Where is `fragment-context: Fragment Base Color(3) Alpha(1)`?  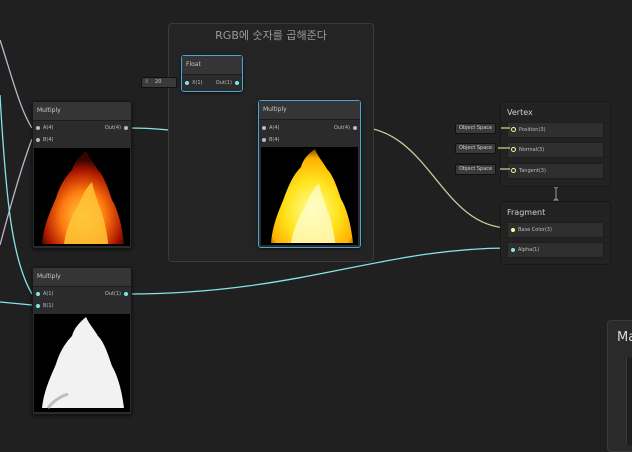 fragment-context: Fragment Base Color(3) Alpha(1) is located at coordinates (555, 233).